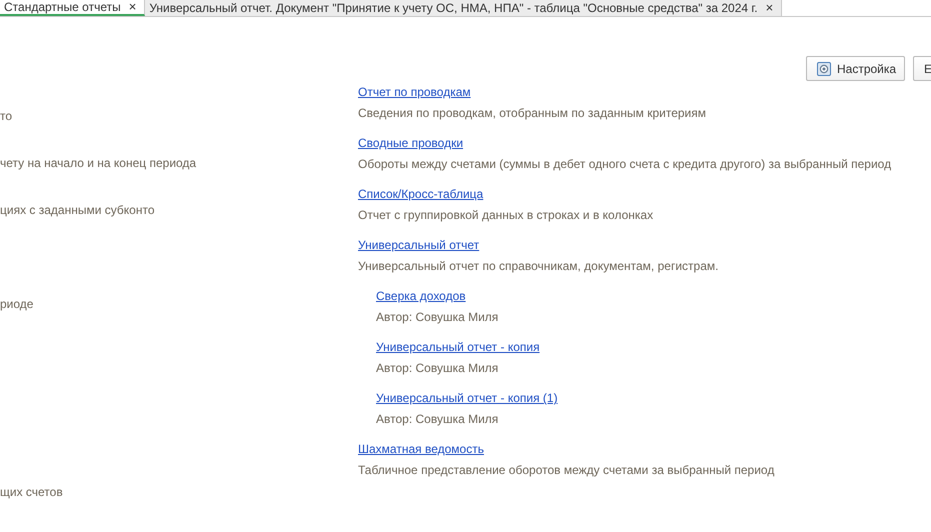 This screenshot has width=931, height=532. Describe the element at coordinates (421, 449) in the screenshot. I see `report-link: Шахматная ведомость` at that location.